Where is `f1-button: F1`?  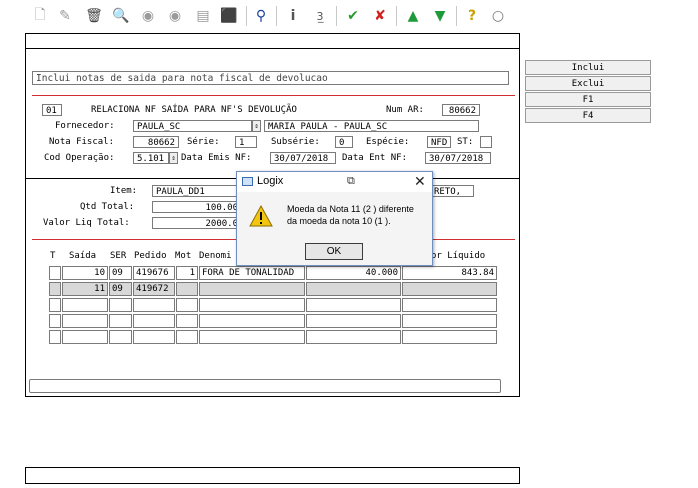 f1-button: F1 is located at coordinates (588, 99).